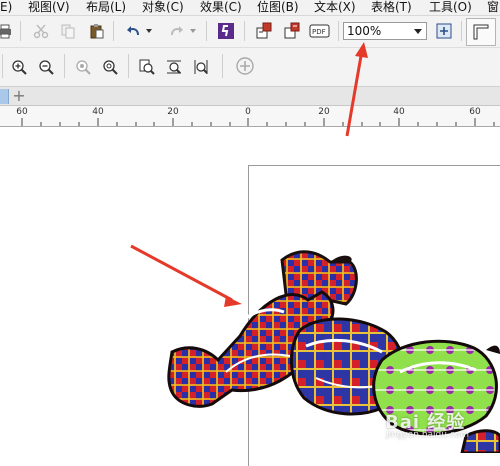 The height and width of the screenshot is (466, 500). I want to click on zoom-to-page-height-icon, so click(201, 67).